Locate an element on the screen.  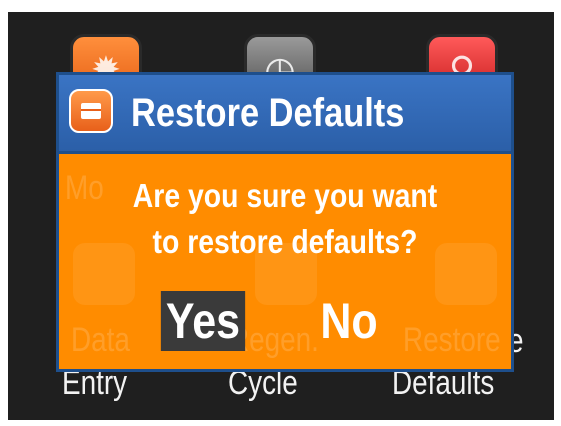
restore-drawer-icon is located at coordinates (91, 111).